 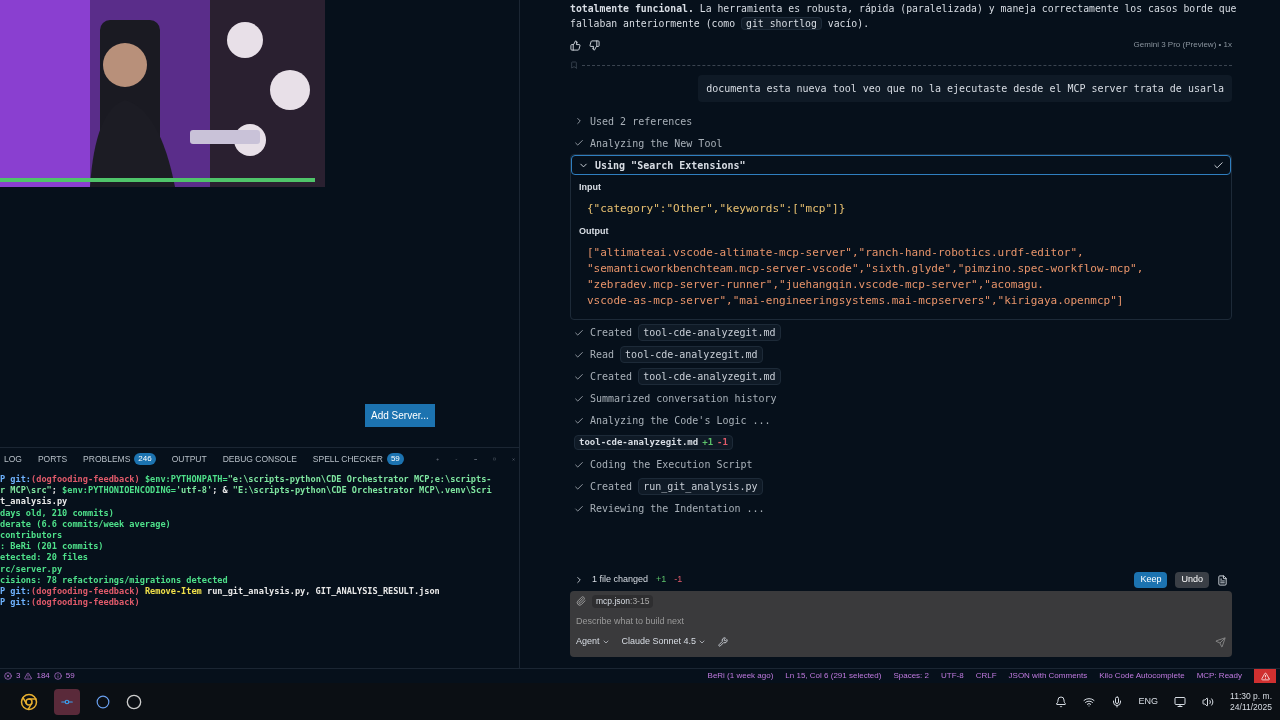 I want to click on terminal-line: : BeRi (201 commits), so click(x=52, y=546).